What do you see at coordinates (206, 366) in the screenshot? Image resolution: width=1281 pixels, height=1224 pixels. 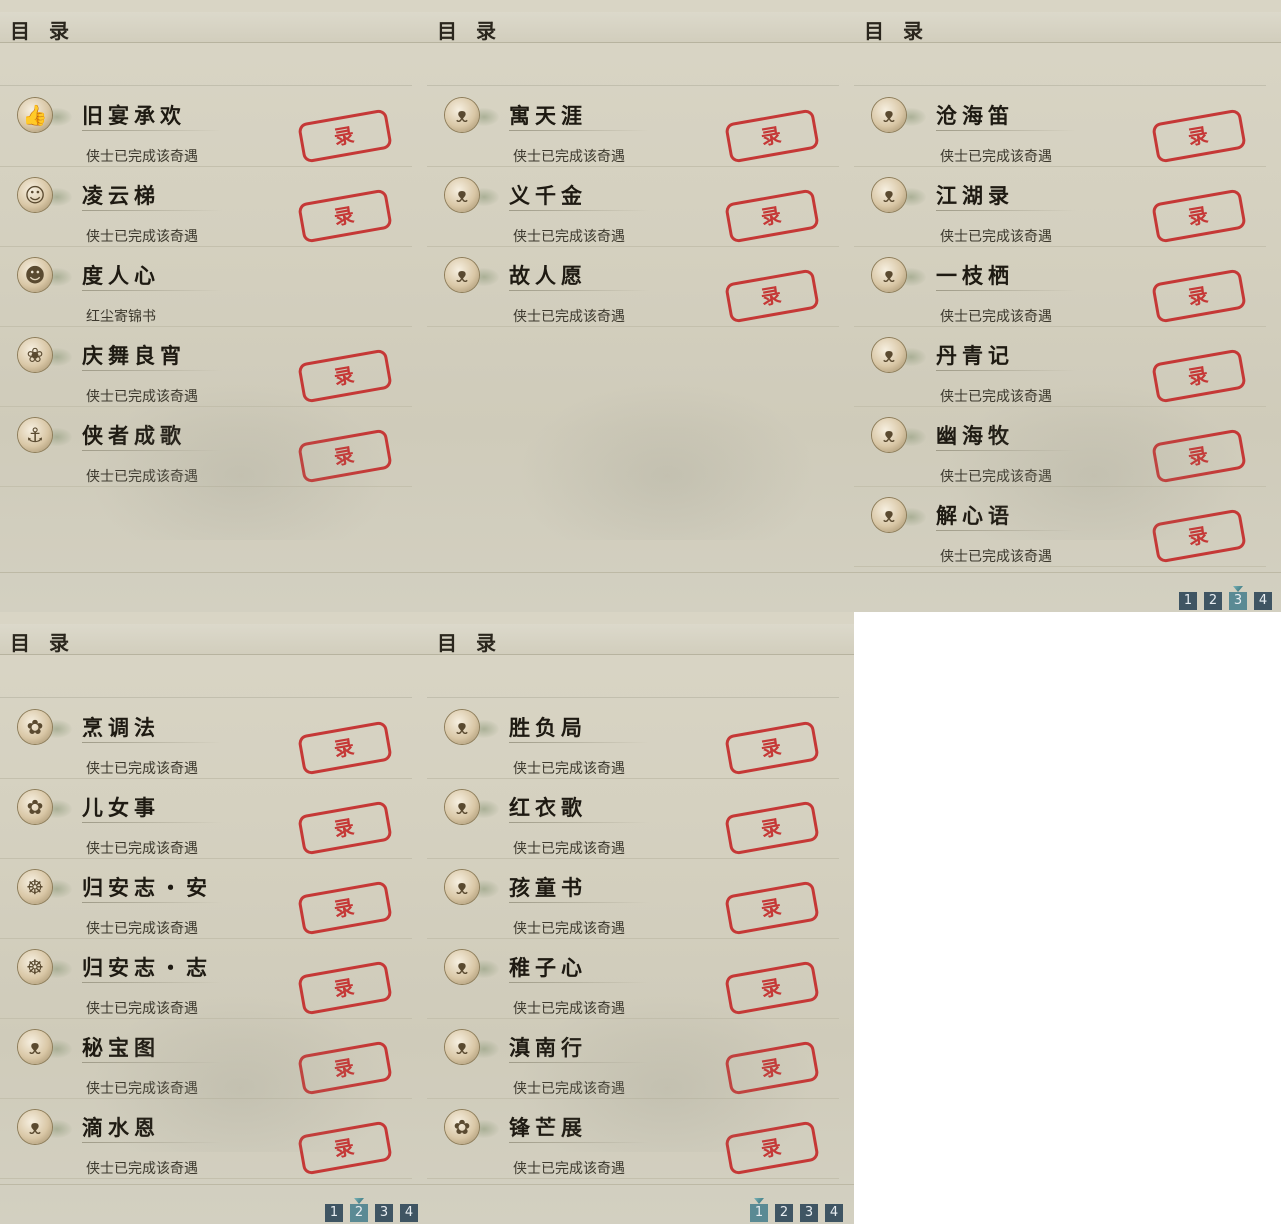 I see `encounter-row: ❀ 庆舞良宵 侠士已完成该奇遇 录` at bounding box center [206, 366].